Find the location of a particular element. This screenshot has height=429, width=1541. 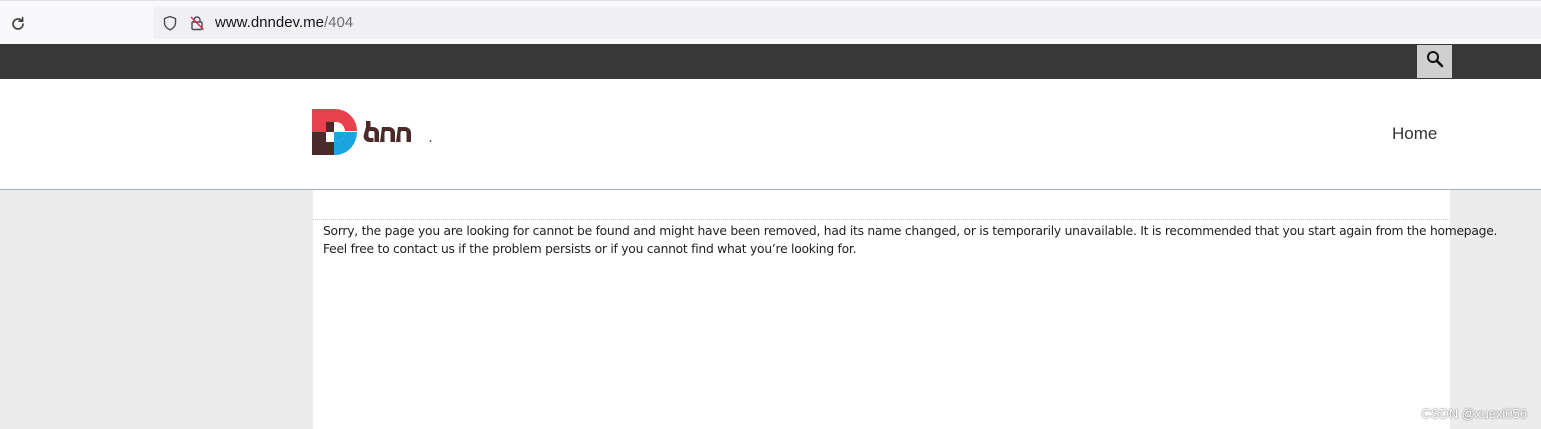

url-path: /404 is located at coordinates (338, 22).